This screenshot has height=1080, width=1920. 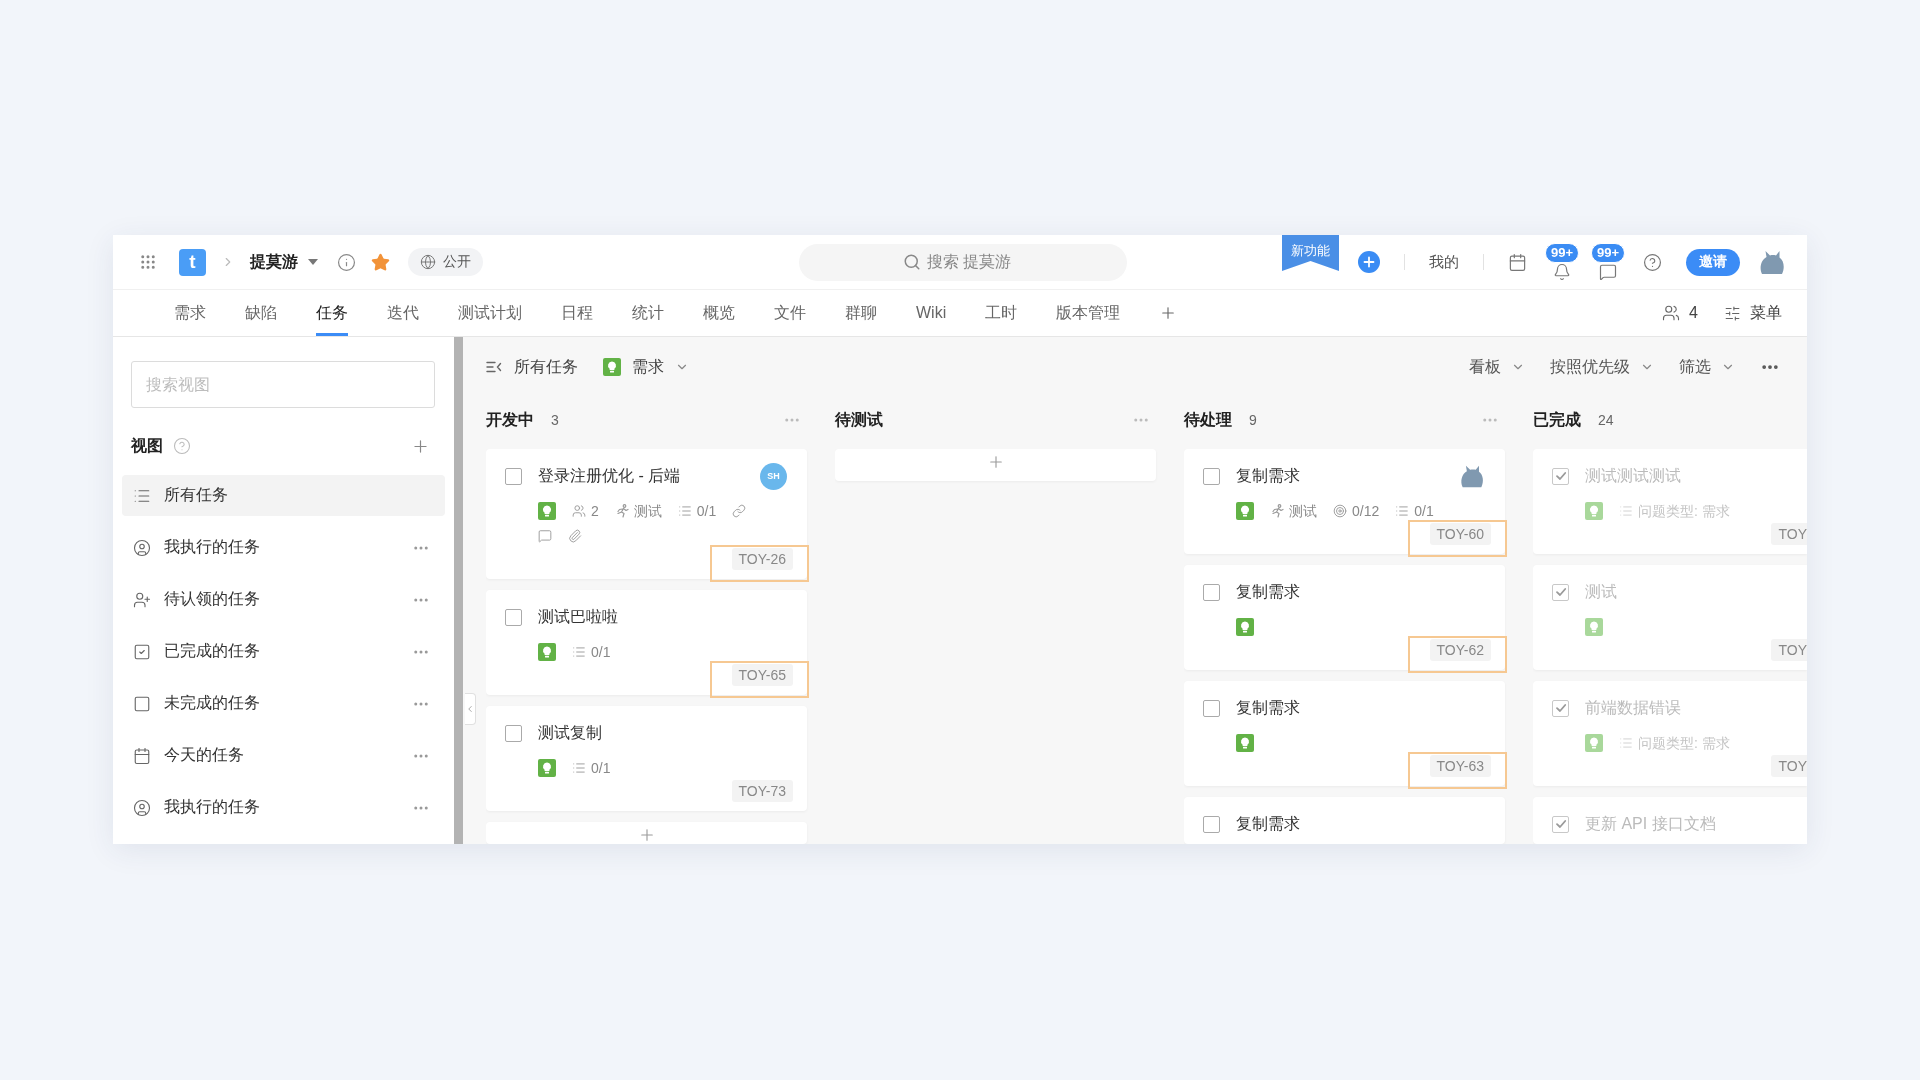 I want to click on task-title: 测试, so click(x=1601, y=591).